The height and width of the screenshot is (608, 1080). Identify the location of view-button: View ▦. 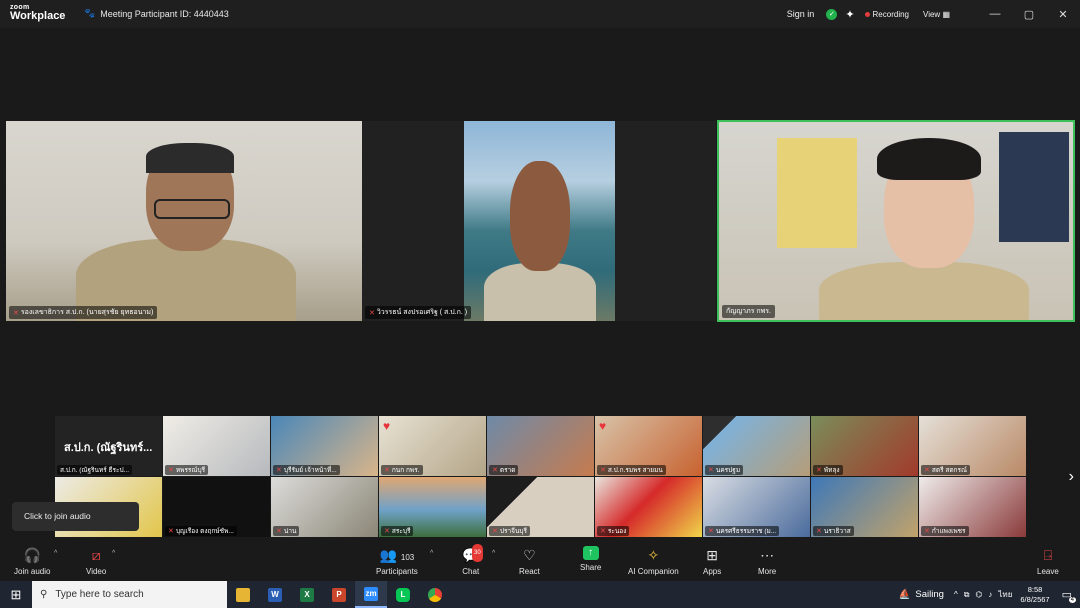
(936, 14).